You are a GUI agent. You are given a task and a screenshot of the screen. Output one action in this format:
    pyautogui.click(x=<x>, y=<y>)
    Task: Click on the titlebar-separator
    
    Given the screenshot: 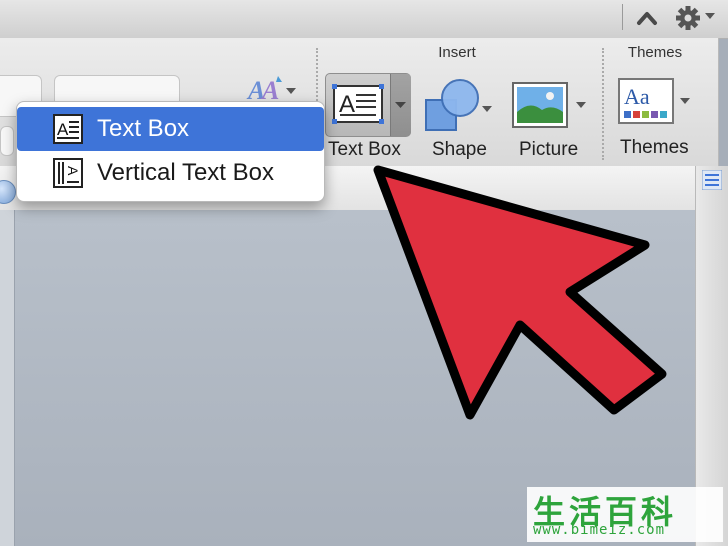 What is the action you would take?
    pyautogui.click(x=622, y=17)
    